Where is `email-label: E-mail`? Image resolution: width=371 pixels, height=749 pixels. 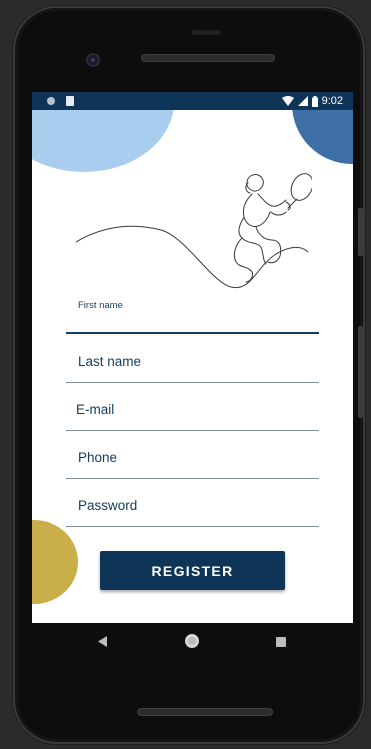
email-label: E-mail is located at coordinates (95, 409).